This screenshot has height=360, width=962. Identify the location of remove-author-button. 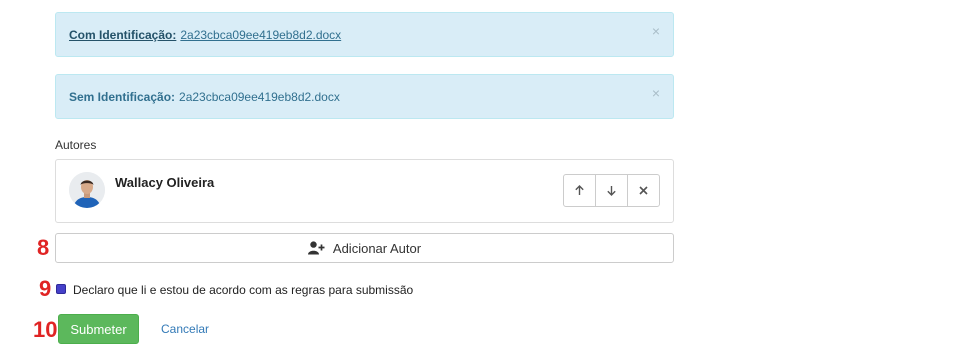
(643, 190).